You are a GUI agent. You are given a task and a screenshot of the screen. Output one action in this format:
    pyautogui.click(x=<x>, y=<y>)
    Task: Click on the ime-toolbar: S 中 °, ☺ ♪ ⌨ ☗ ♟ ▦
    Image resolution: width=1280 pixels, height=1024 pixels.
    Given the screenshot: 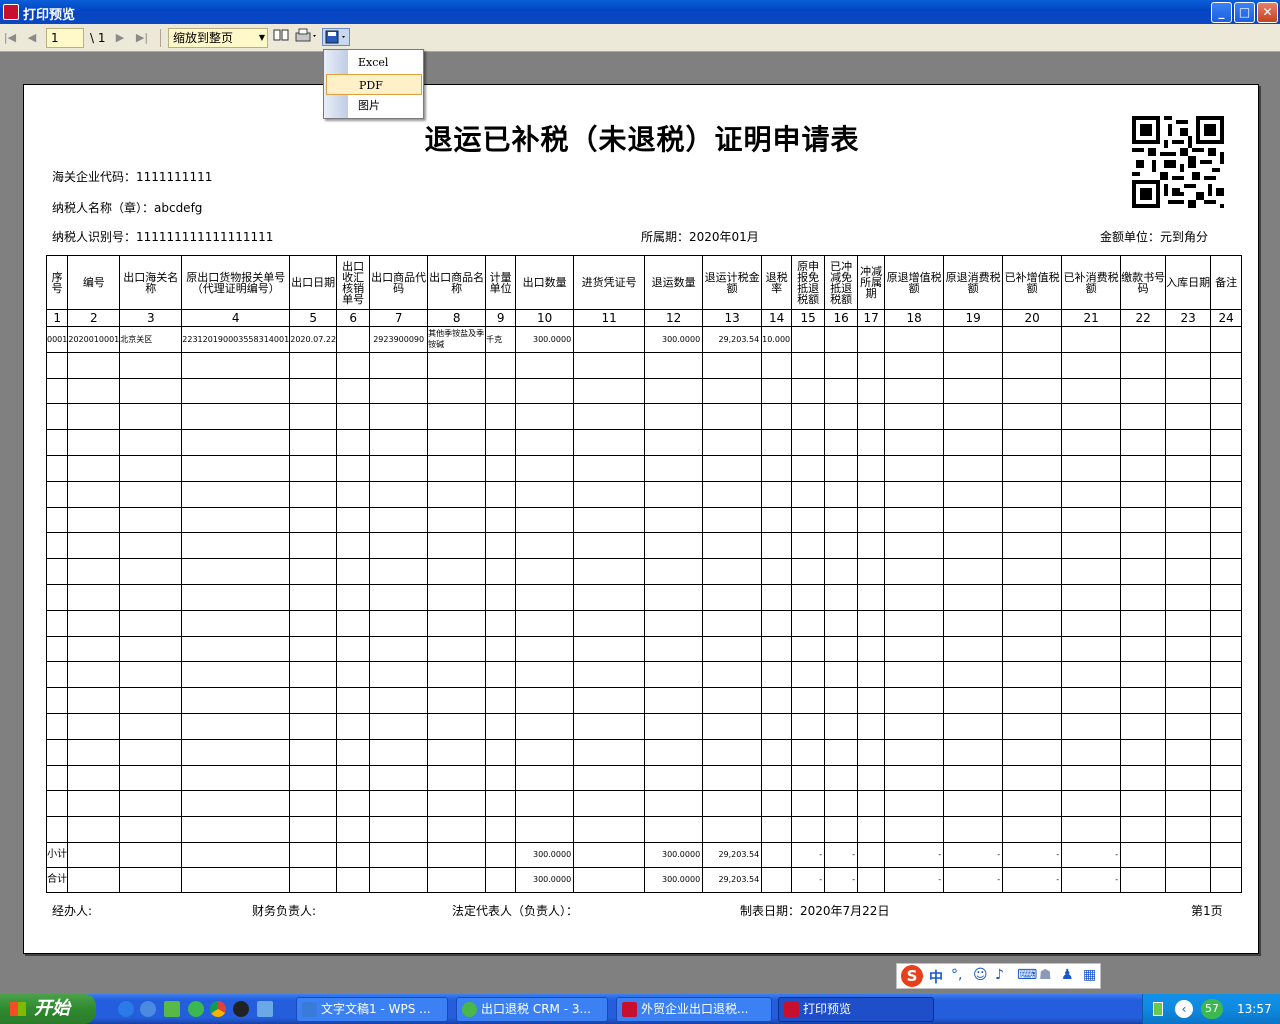 What is the action you would take?
    pyautogui.click(x=998, y=976)
    